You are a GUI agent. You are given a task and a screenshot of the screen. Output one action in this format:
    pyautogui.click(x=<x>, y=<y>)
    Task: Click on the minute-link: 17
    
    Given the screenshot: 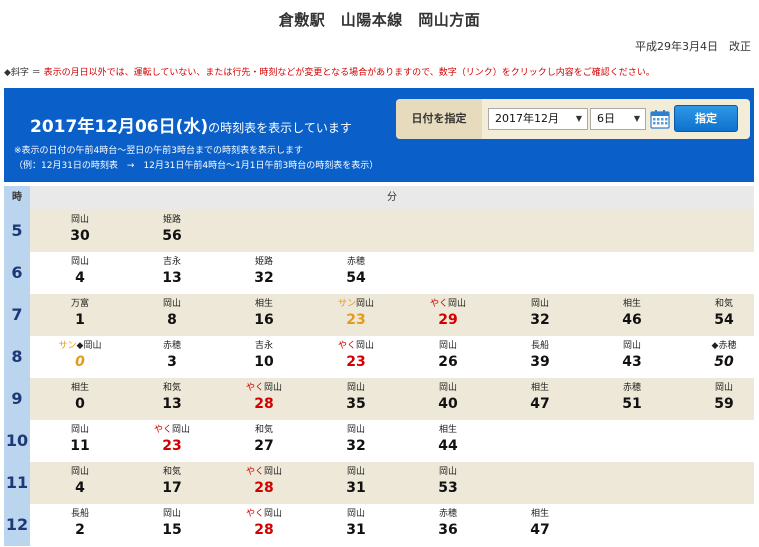 What is the action you would take?
    pyautogui.click(x=172, y=488)
    